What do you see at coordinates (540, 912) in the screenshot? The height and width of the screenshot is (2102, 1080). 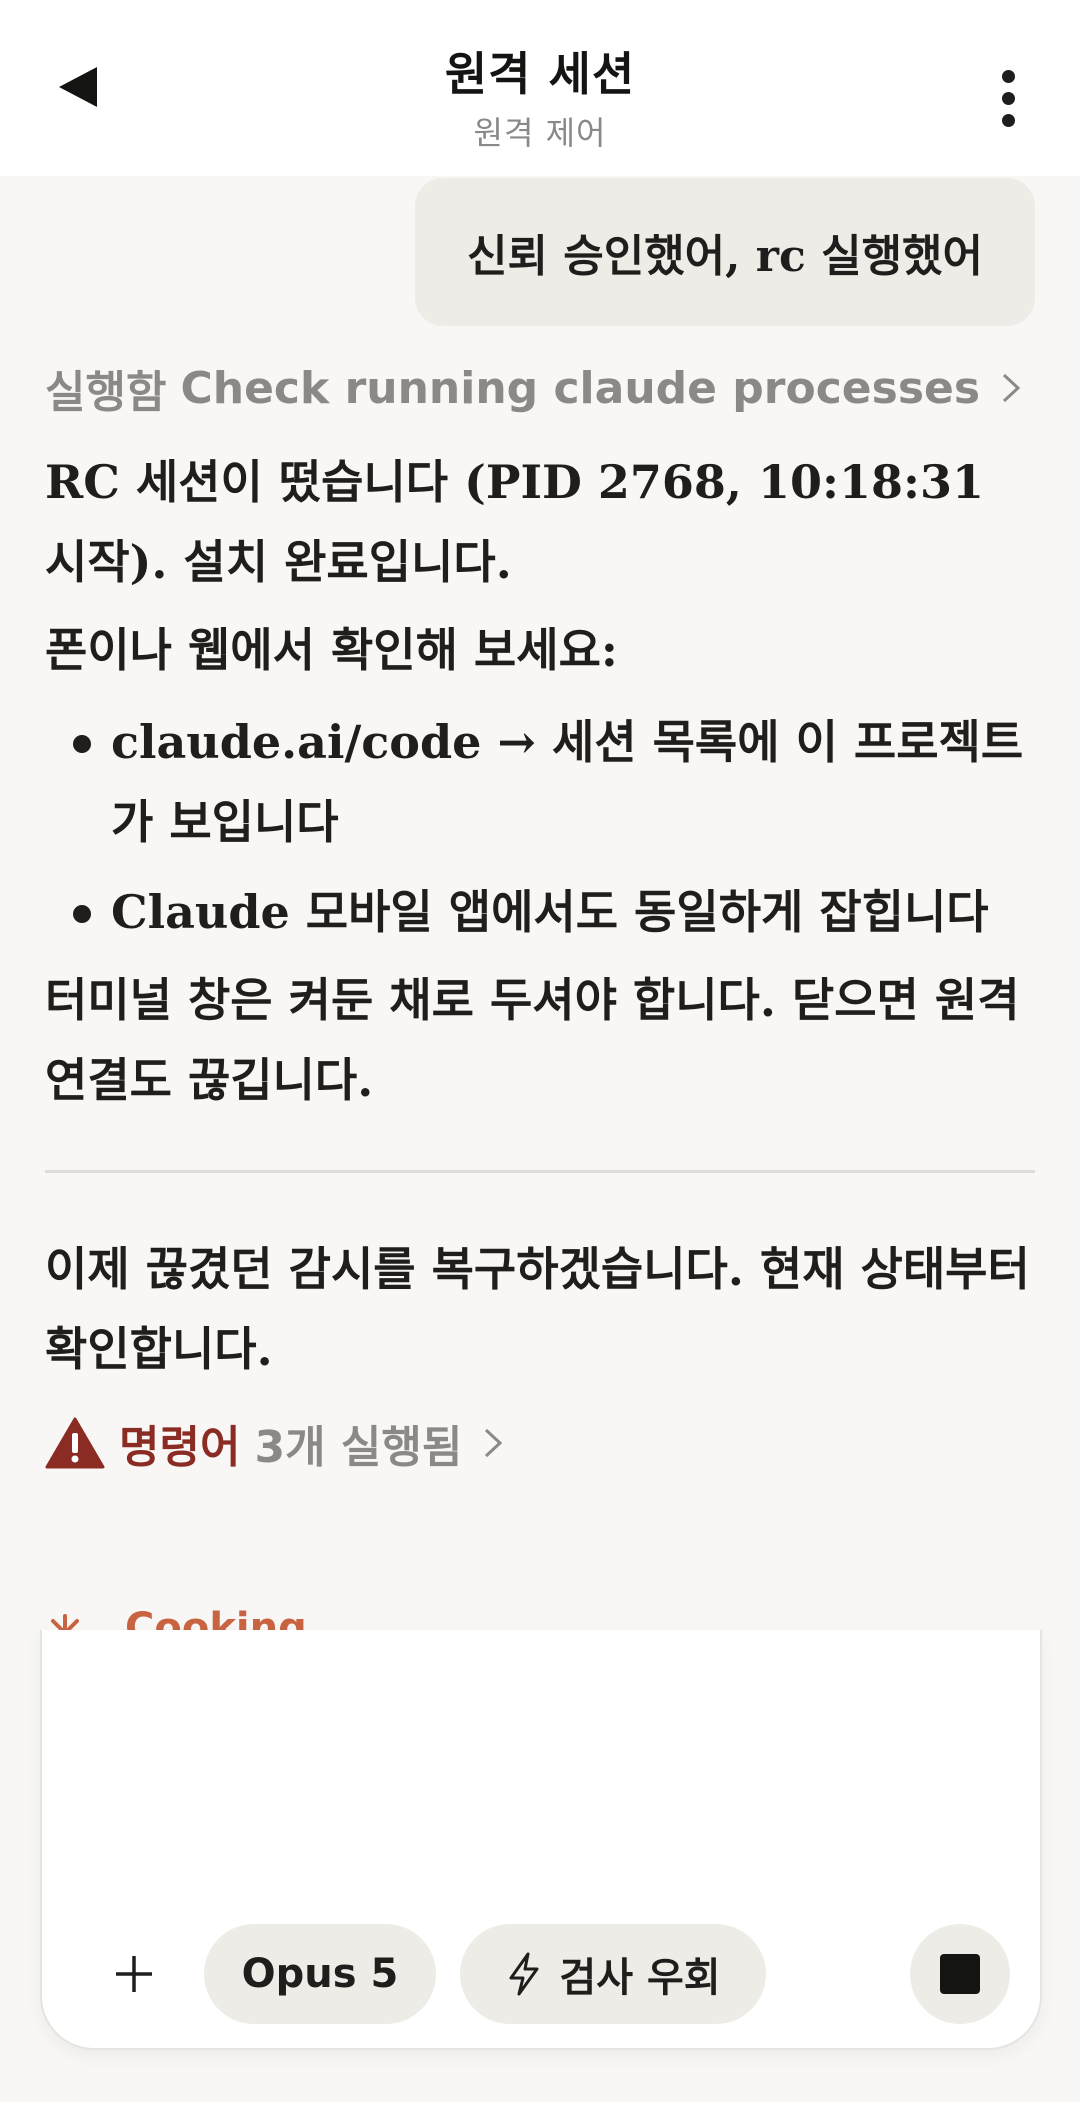 I see `list-item: Claude 모바일 앱에서도 동일하게 잡힙니다` at bounding box center [540, 912].